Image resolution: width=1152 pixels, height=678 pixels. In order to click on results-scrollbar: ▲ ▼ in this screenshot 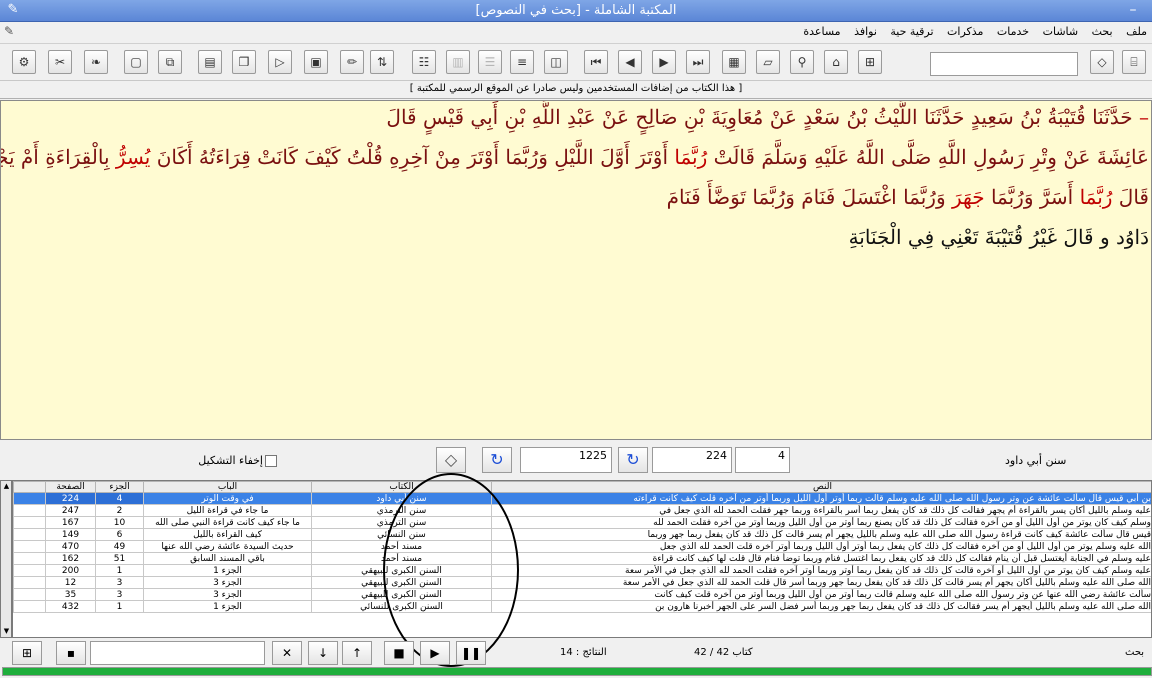, I will do `click(6, 559)`.